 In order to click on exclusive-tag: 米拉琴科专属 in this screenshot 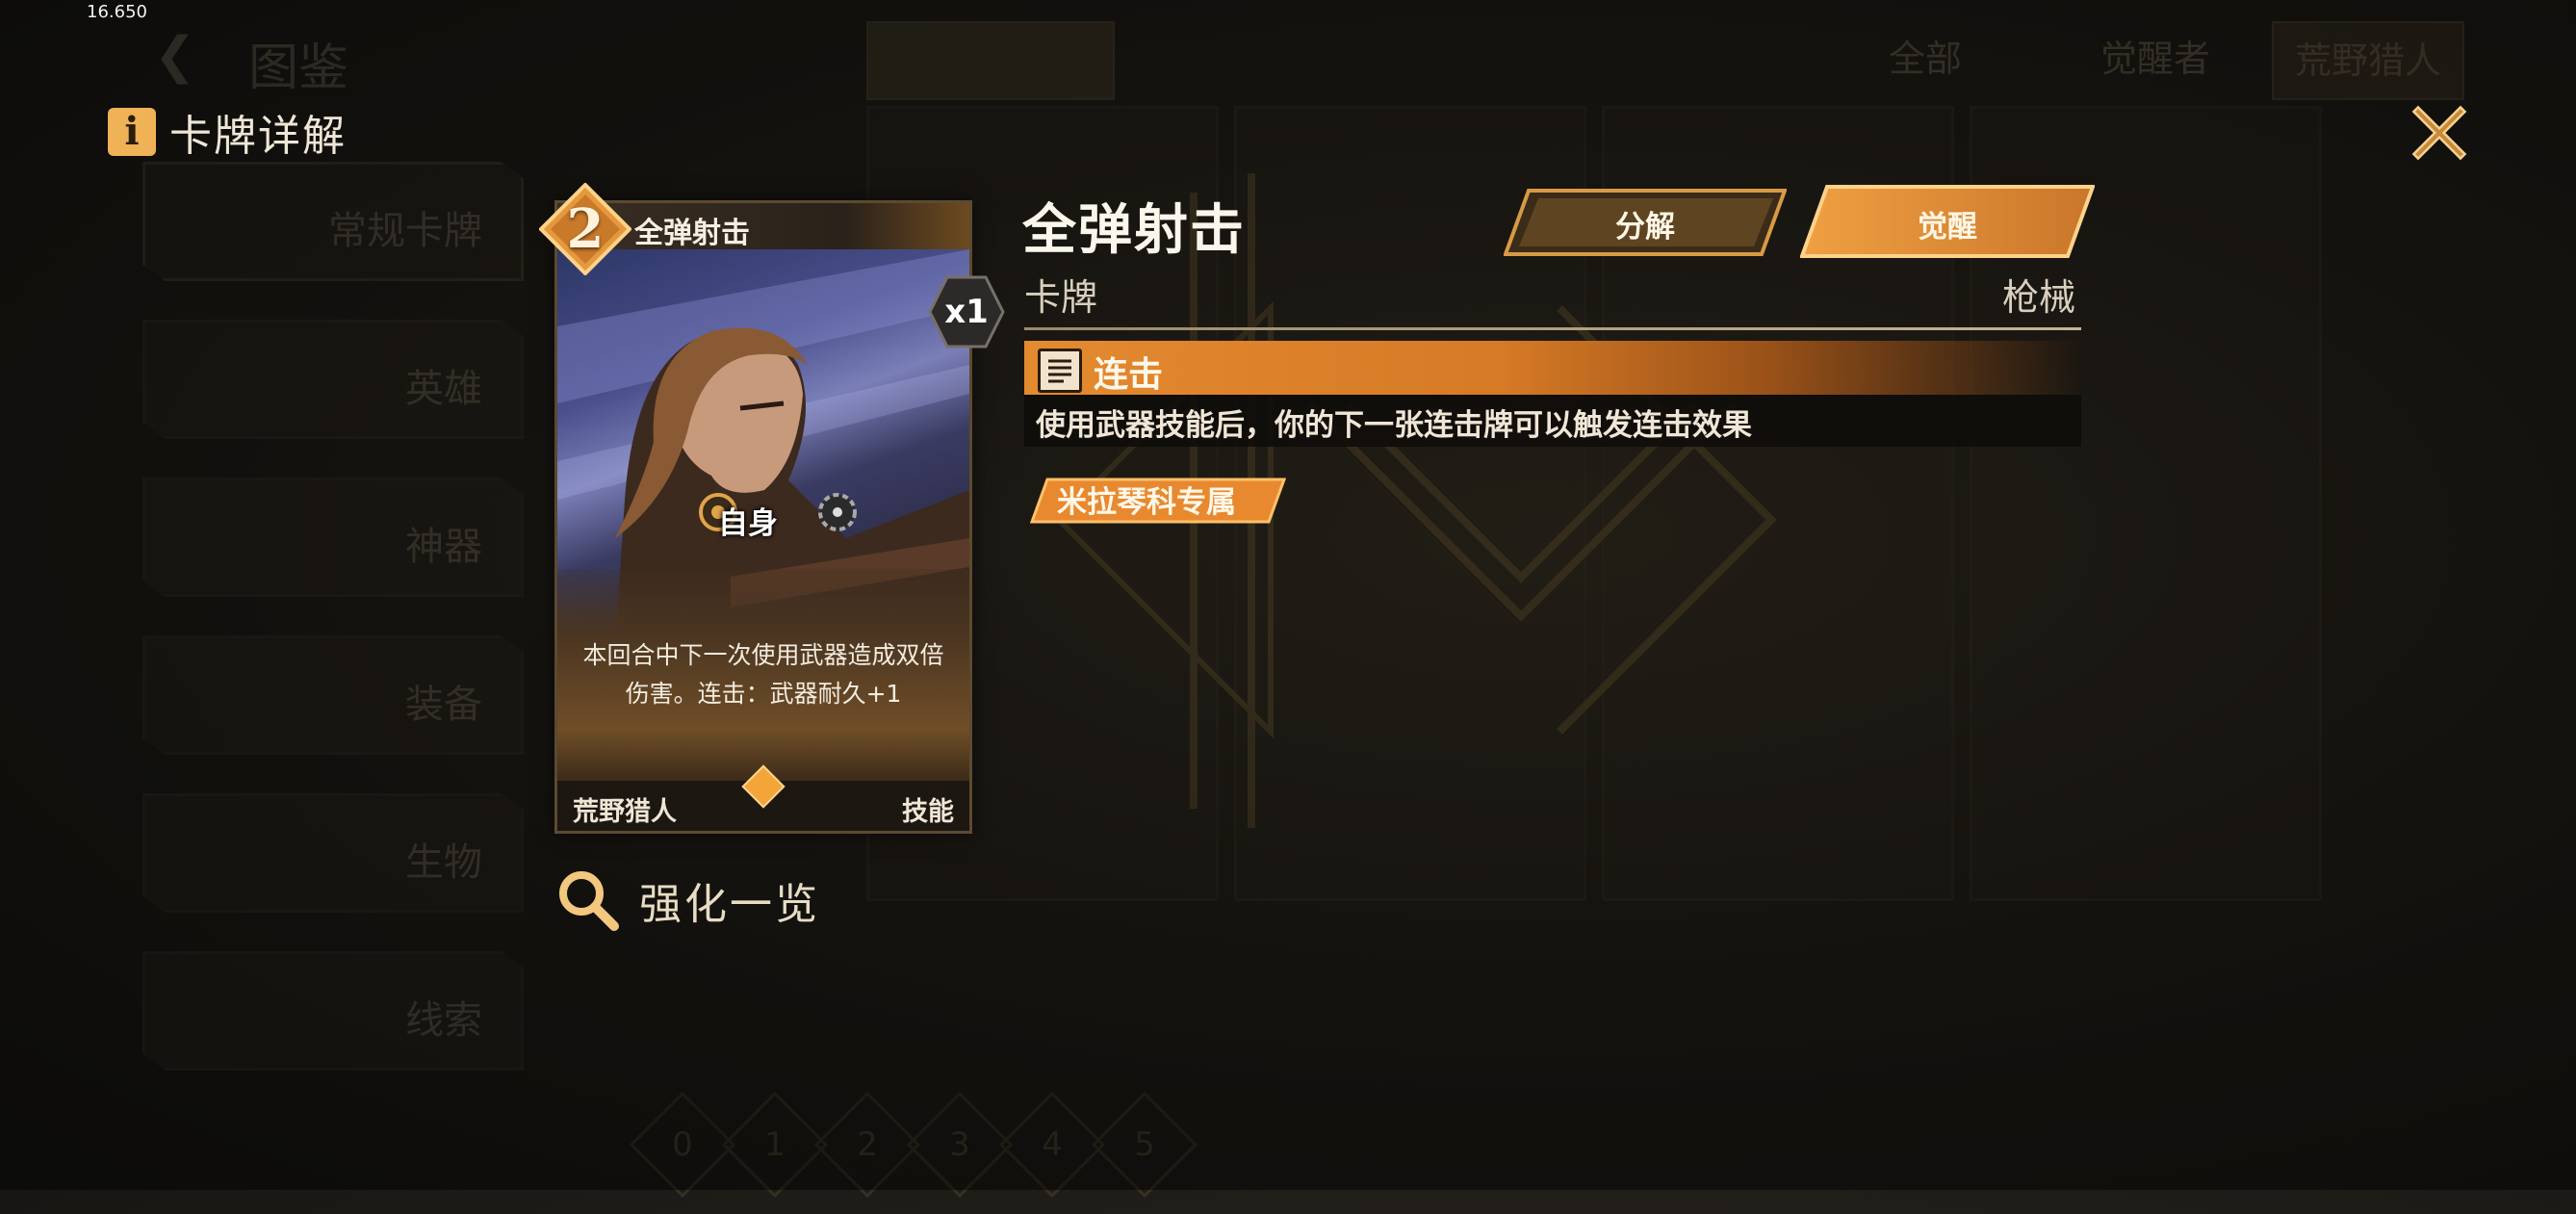, I will do `click(1147, 502)`.